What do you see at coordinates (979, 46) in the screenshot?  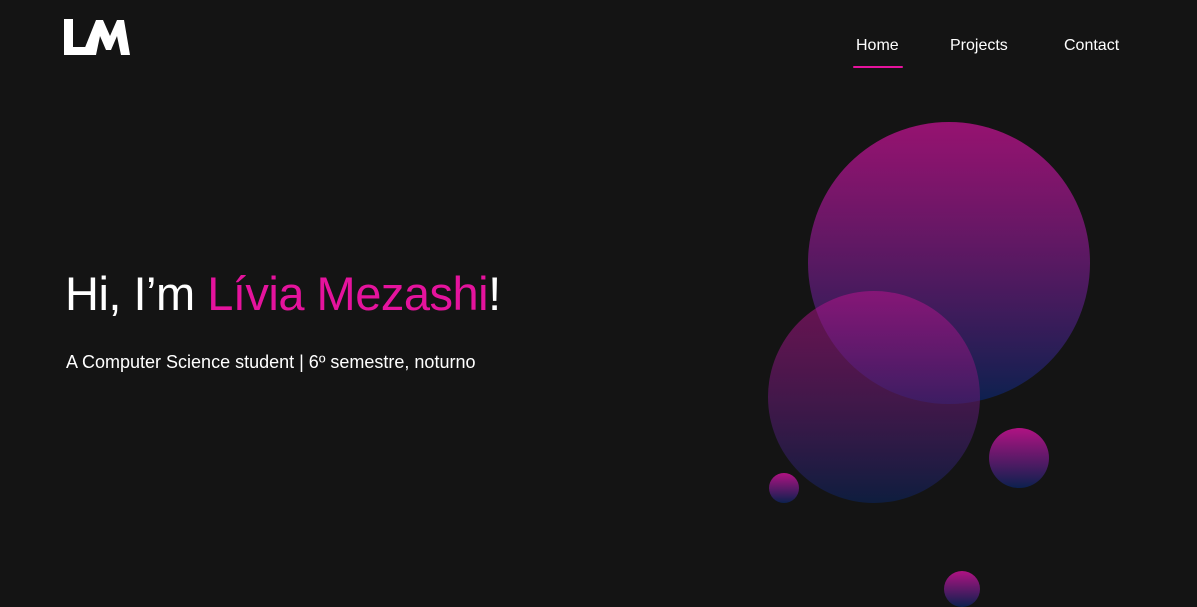 I see `nav-projects-link: Projects` at bounding box center [979, 46].